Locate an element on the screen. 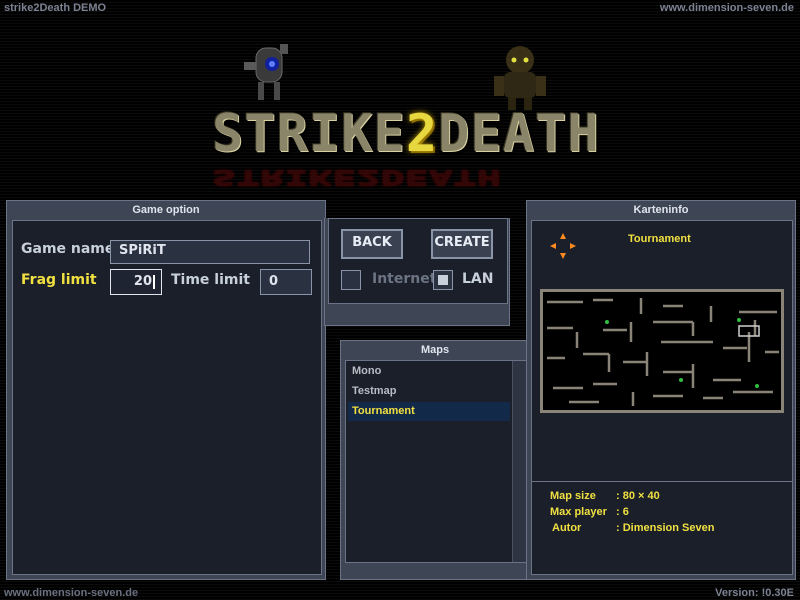 Image resolution: width=800 pixels, height=600 pixels. maps-panel: Maps Mono Testmap Tournament is located at coordinates (435, 460).